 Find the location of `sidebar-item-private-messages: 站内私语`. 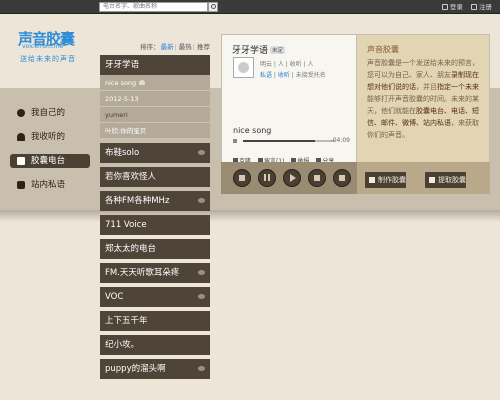

sidebar-item-private-messages: 站内私语 is located at coordinates (50, 185).